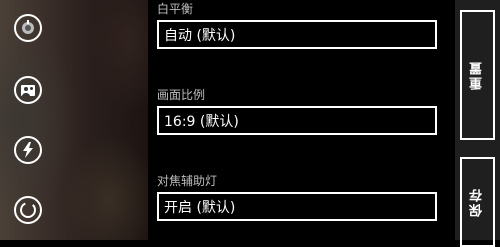 The width and height of the screenshot is (500, 247). What do you see at coordinates (187, 181) in the screenshot?
I see `focus-assist-light-label: 对焦辅助灯` at bounding box center [187, 181].